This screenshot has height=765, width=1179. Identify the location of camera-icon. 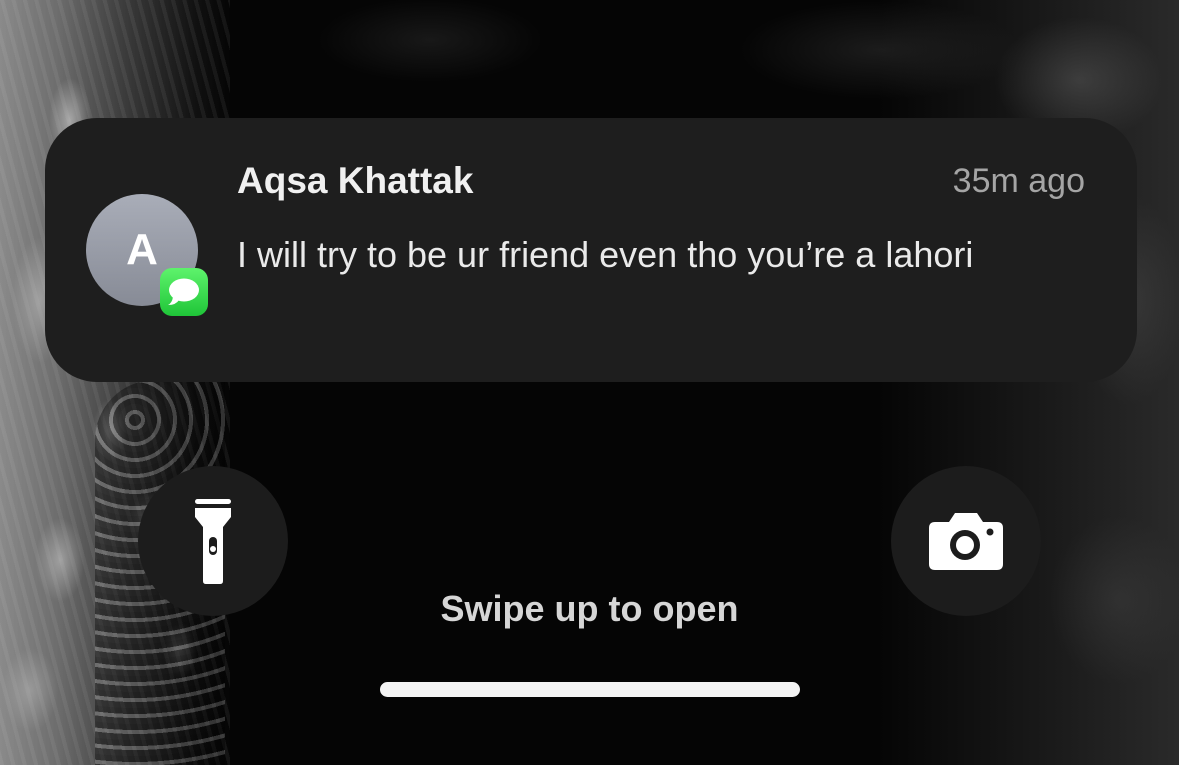
(966, 541).